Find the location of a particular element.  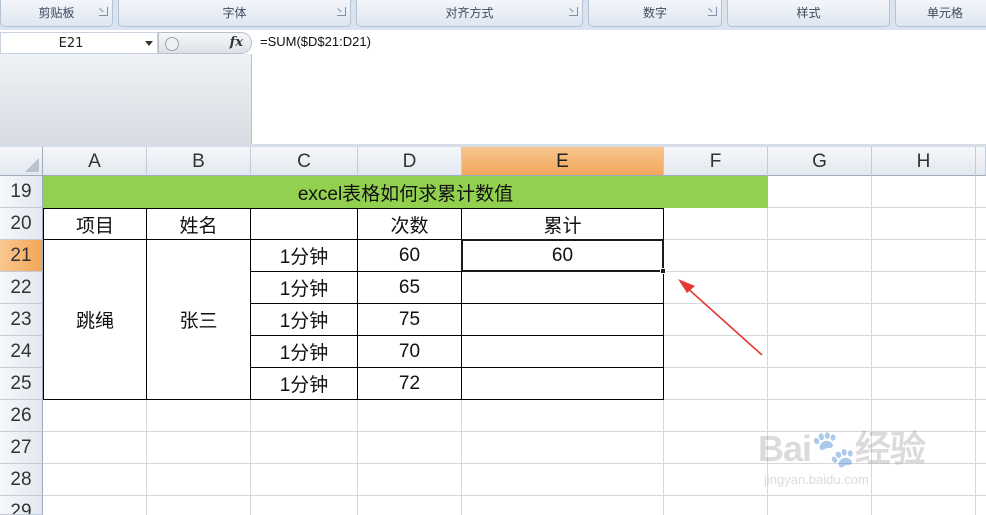

watermark-brand: Bai🐾经验 is located at coordinates (842, 448).